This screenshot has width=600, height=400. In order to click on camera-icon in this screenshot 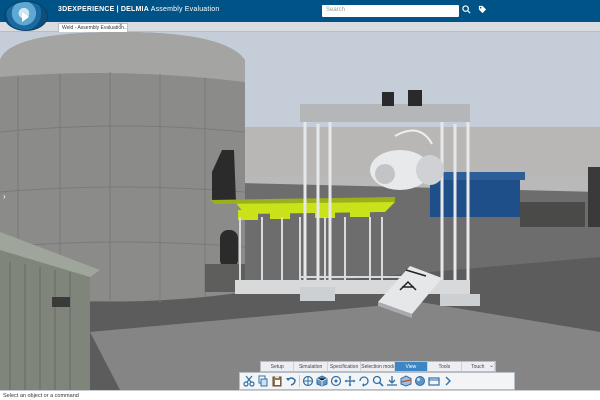, I will do `click(434, 381)`.